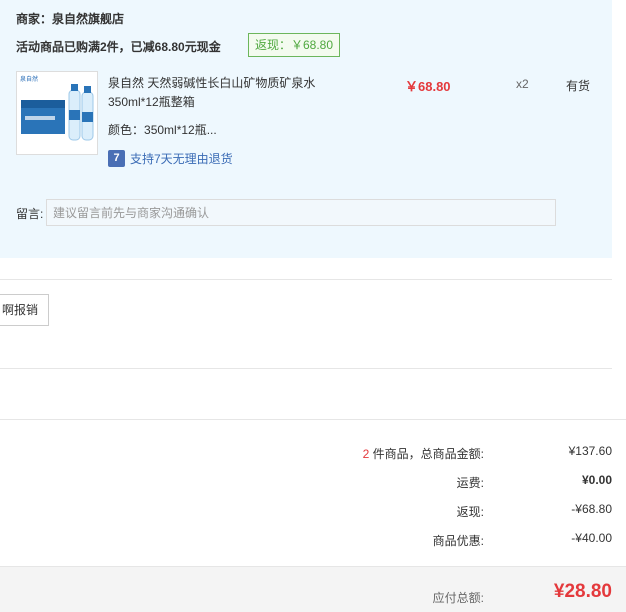 The width and height of the screenshot is (626, 612). What do you see at coordinates (470, 512) in the screenshot?
I see `rebate-label: 返现:` at bounding box center [470, 512].